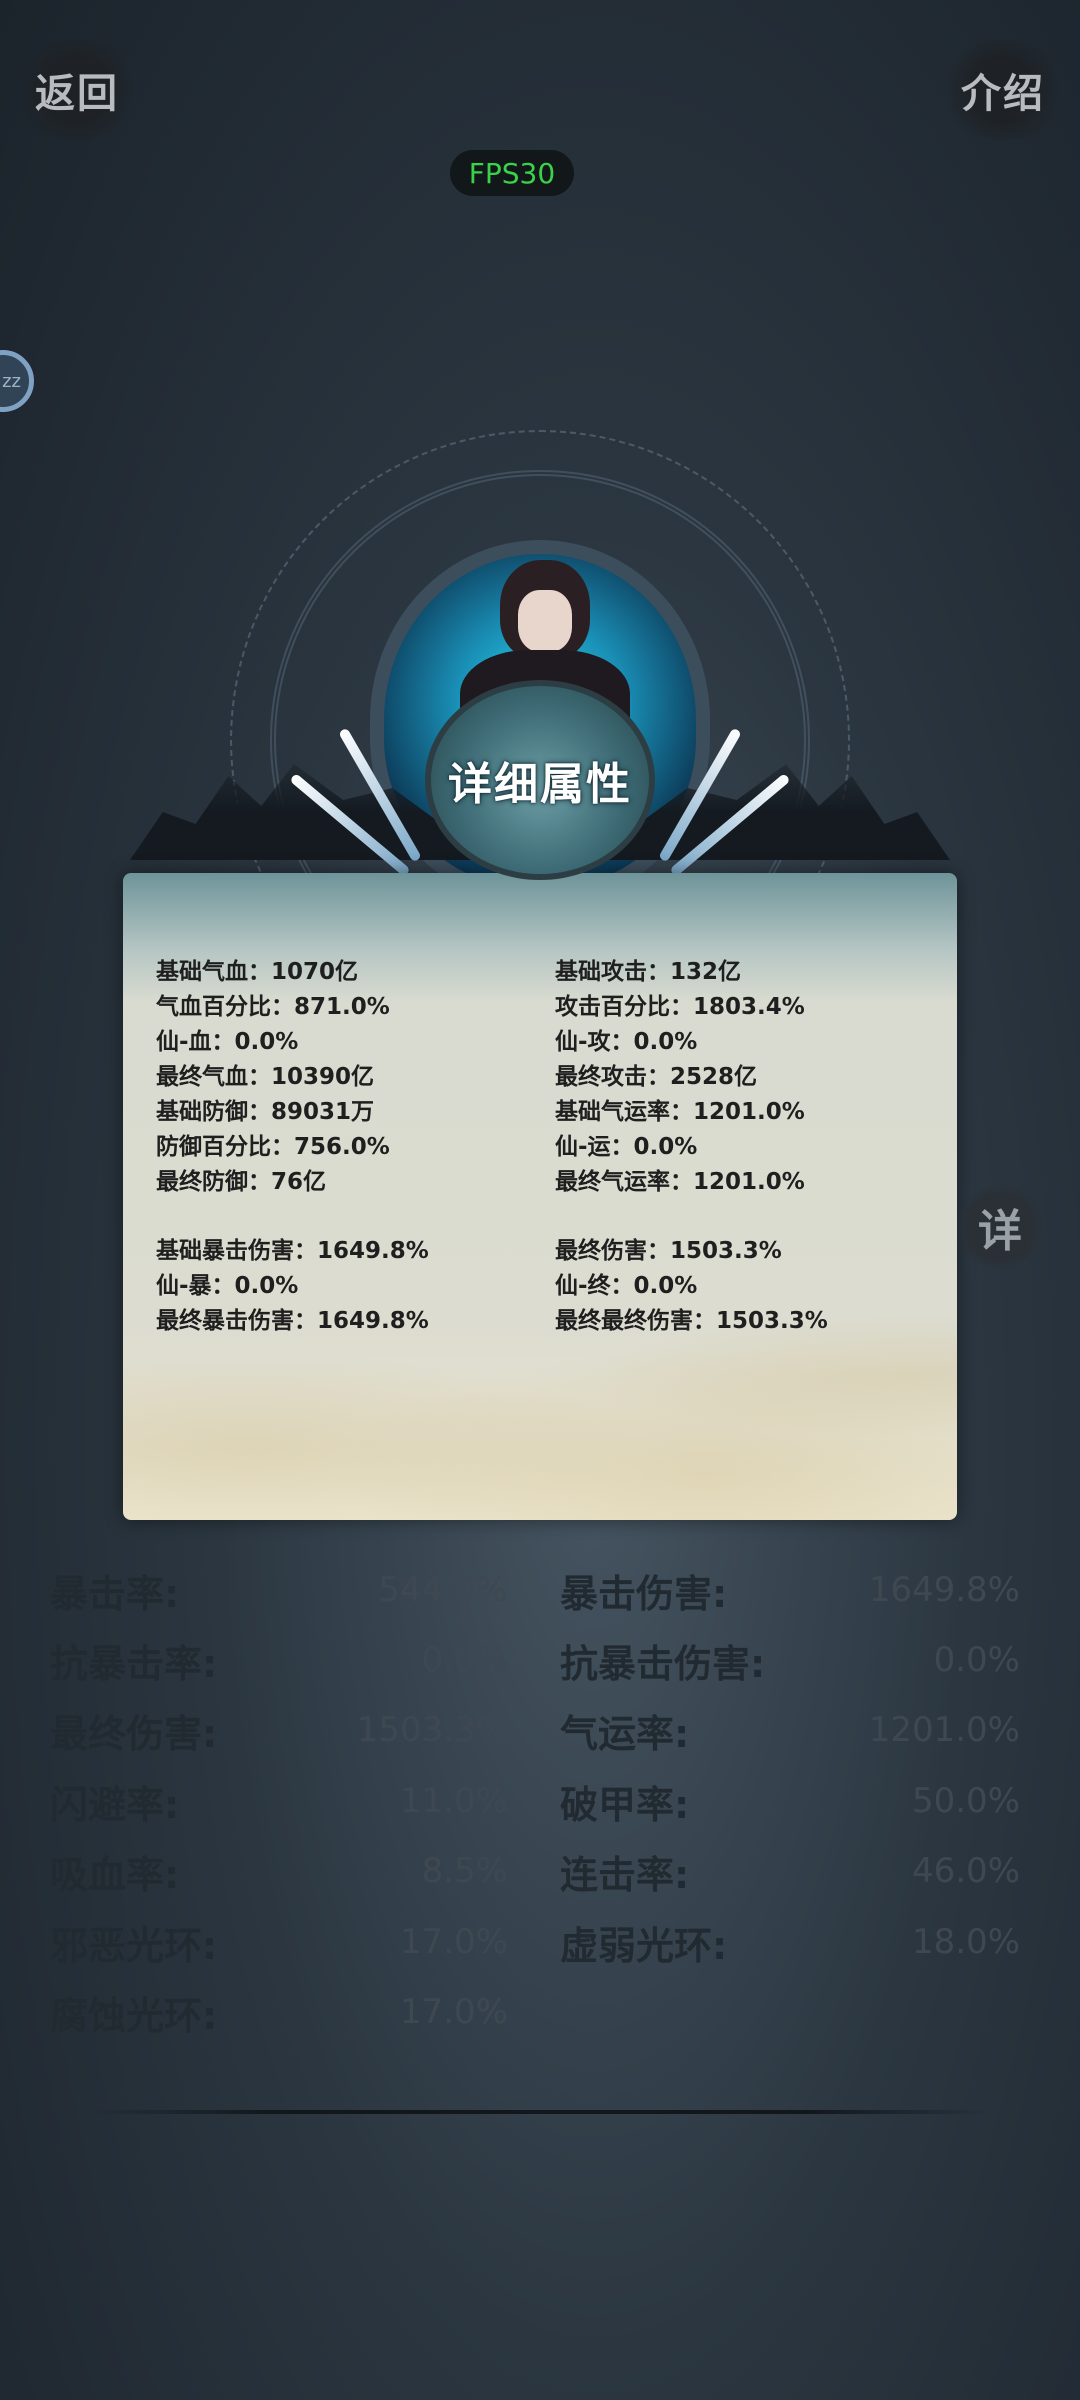  I want to click on list-item: 连击率: 46.0%, so click(790, 1871).